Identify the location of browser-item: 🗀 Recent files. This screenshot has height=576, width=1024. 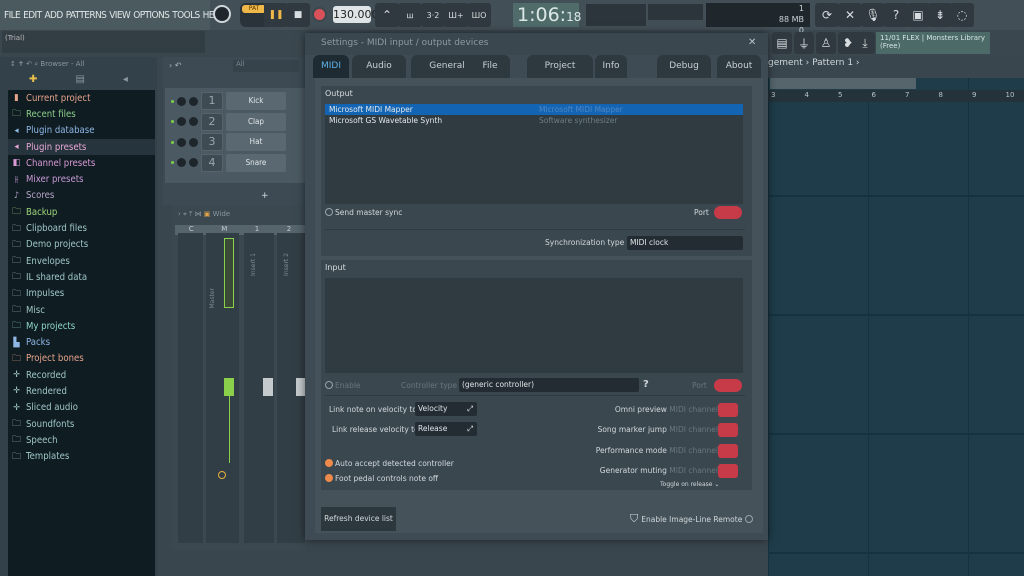
(81, 114).